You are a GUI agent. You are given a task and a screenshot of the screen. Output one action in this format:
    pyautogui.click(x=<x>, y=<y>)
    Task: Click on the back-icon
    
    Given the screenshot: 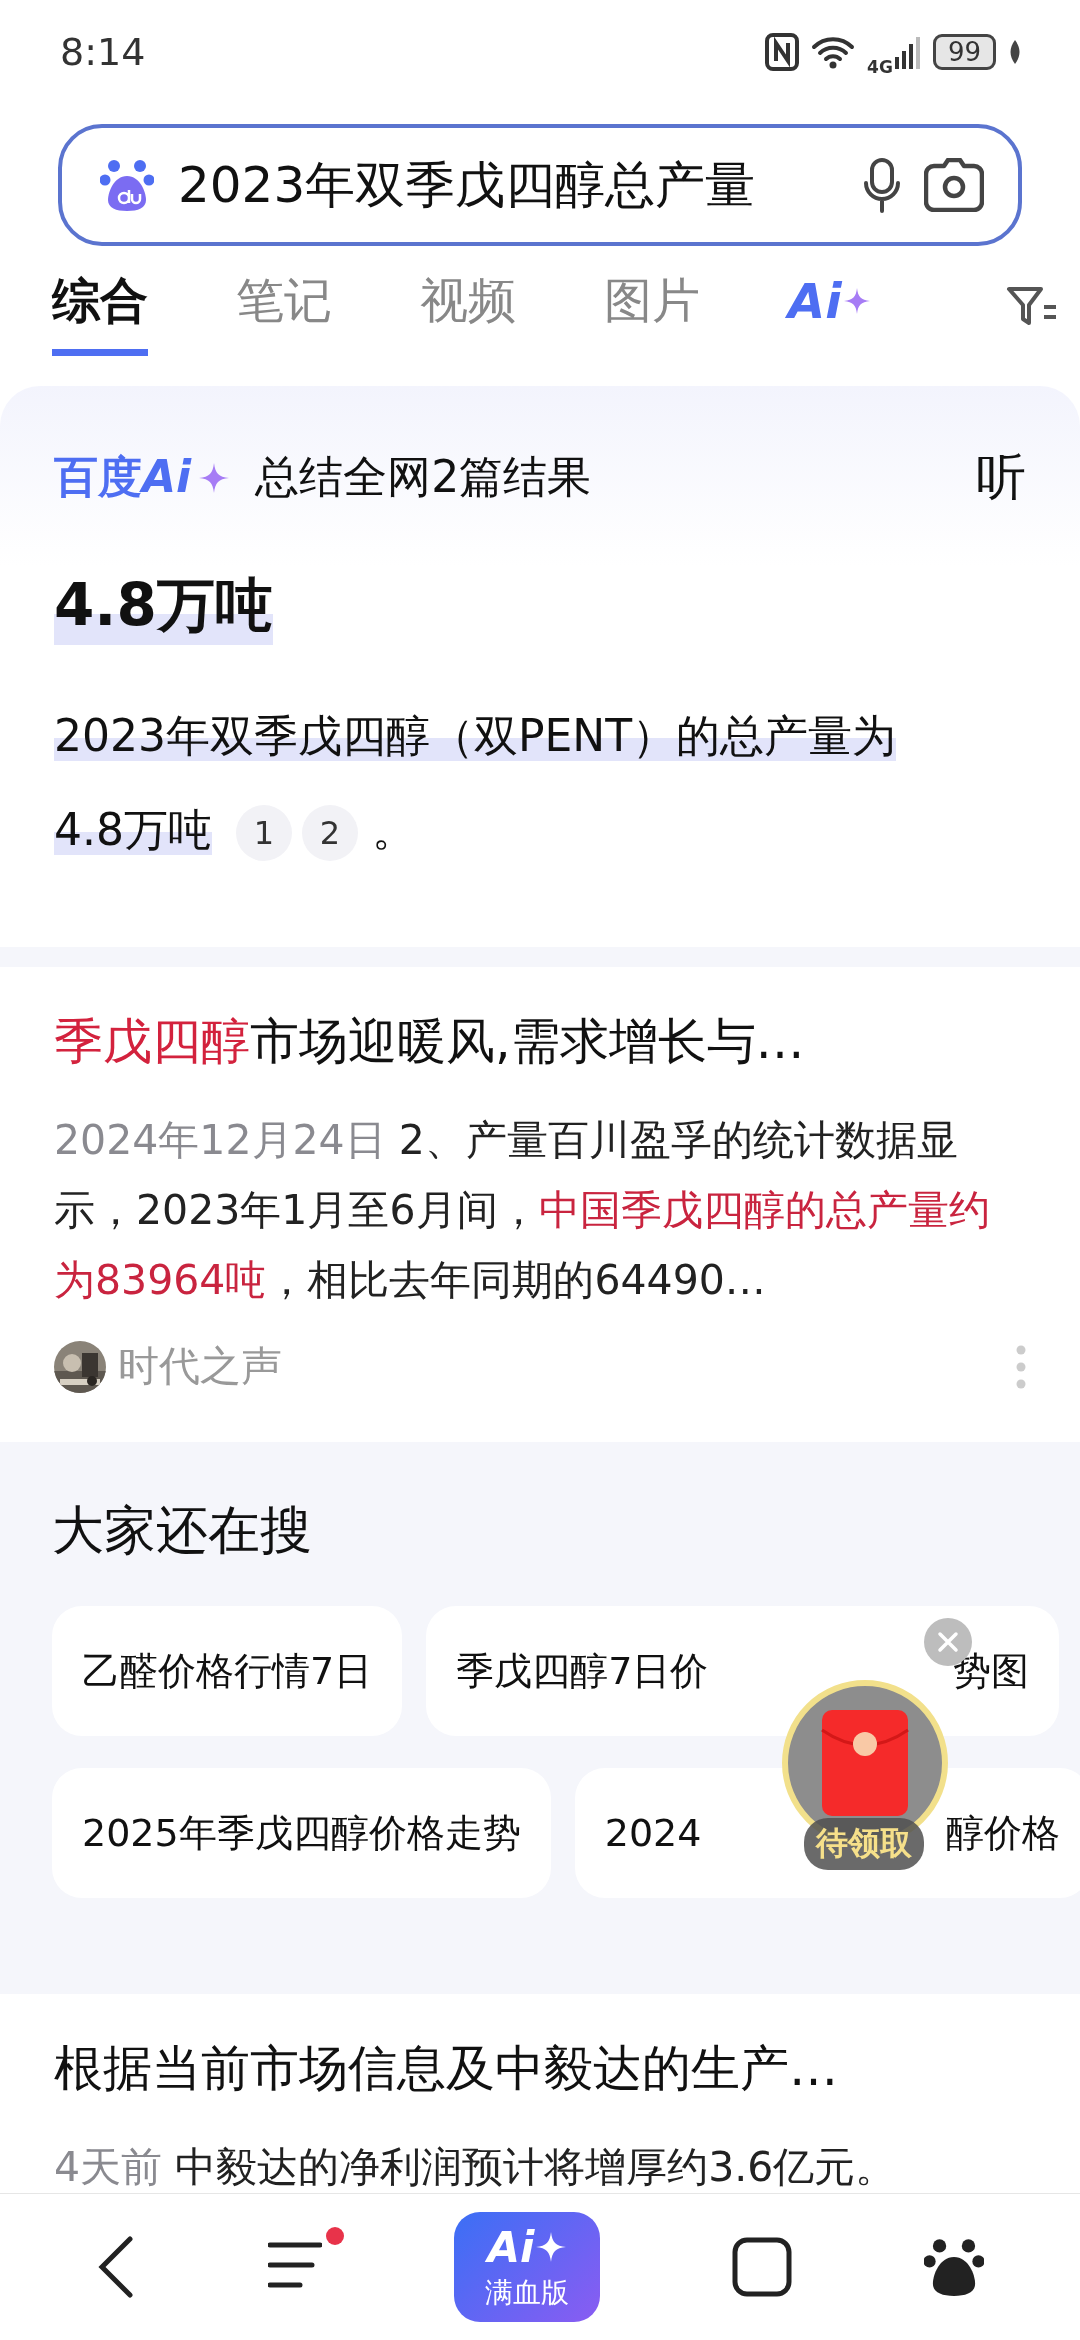 What is the action you would take?
    pyautogui.click(x=116, y=2267)
    